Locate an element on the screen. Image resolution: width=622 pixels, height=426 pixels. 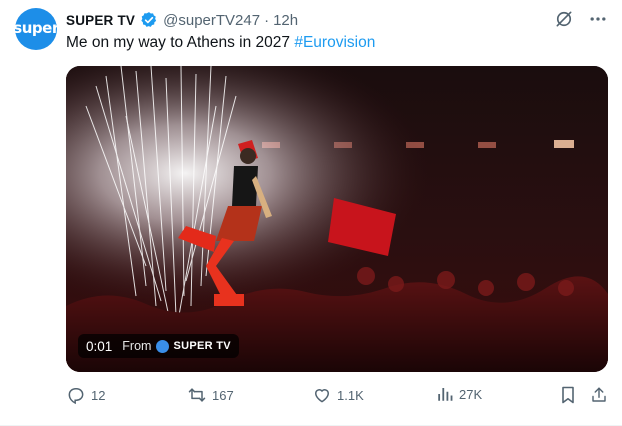
bookmark-icon is located at coordinates (568, 395).